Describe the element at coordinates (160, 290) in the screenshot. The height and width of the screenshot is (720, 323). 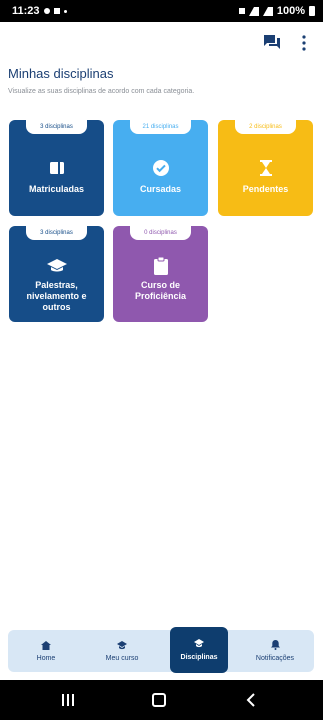
I see `category-label: Curso de Proficiência` at that location.